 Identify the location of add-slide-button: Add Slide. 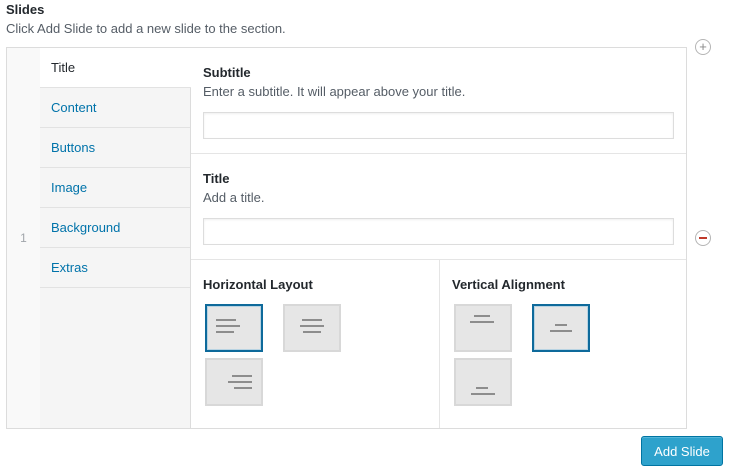
(682, 451).